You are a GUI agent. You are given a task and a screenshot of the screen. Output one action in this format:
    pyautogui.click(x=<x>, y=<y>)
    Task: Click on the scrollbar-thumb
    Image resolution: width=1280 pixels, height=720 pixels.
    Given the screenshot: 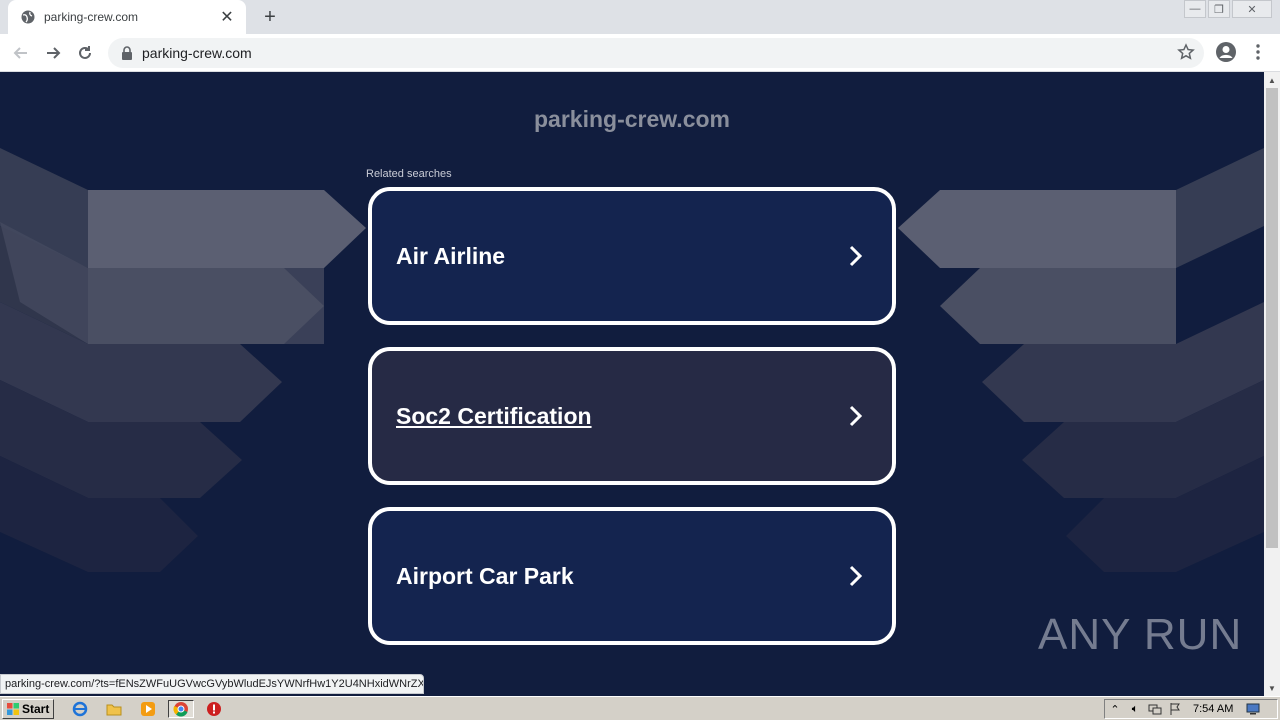 What is the action you would take?
    pyautogui.click(x=1272, y=318)
    